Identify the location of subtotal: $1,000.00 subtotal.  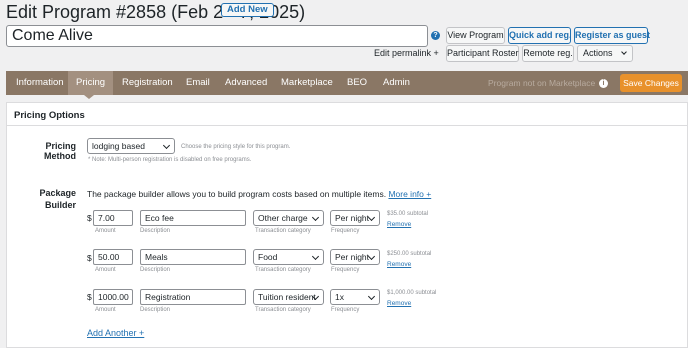
(412, 293).